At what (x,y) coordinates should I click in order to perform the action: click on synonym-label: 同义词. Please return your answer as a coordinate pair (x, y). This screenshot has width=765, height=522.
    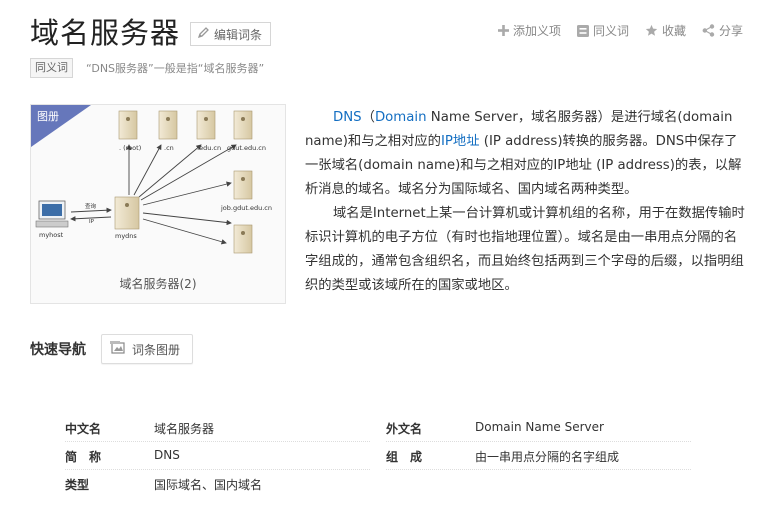
    Looking at the image, I should click on (610, 31).